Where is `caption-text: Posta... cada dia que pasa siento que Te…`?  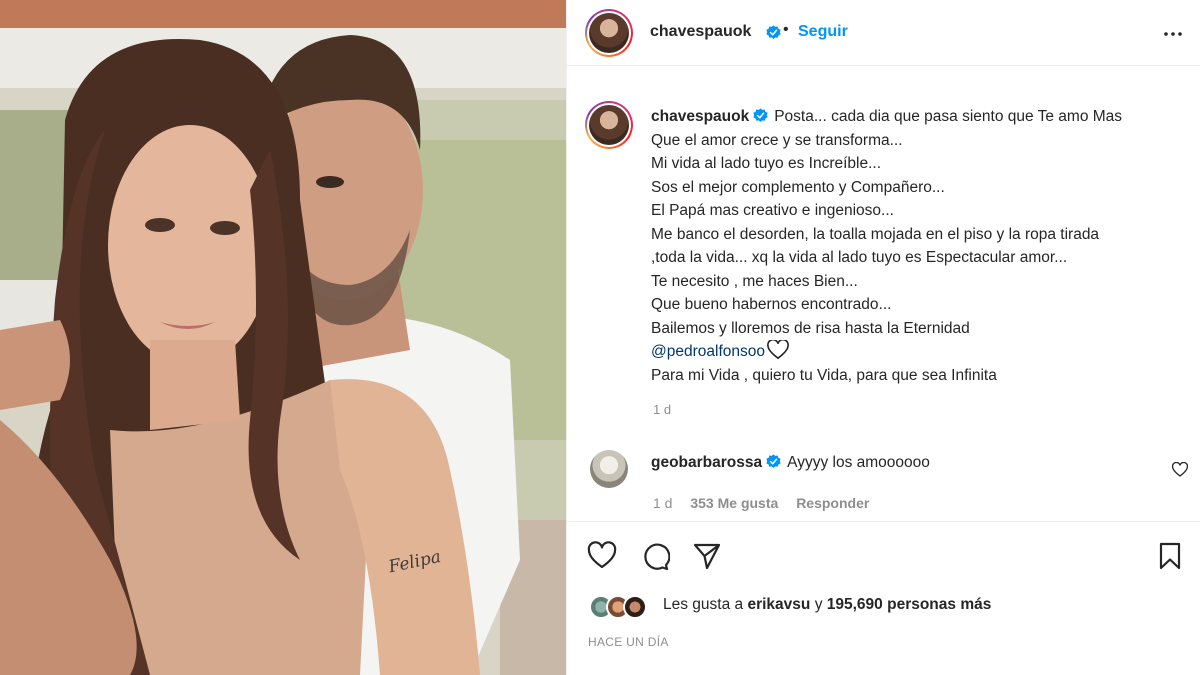 caption-text: Posta... cada dia que pasa siento que Te… is located at coordinates (948, 116).